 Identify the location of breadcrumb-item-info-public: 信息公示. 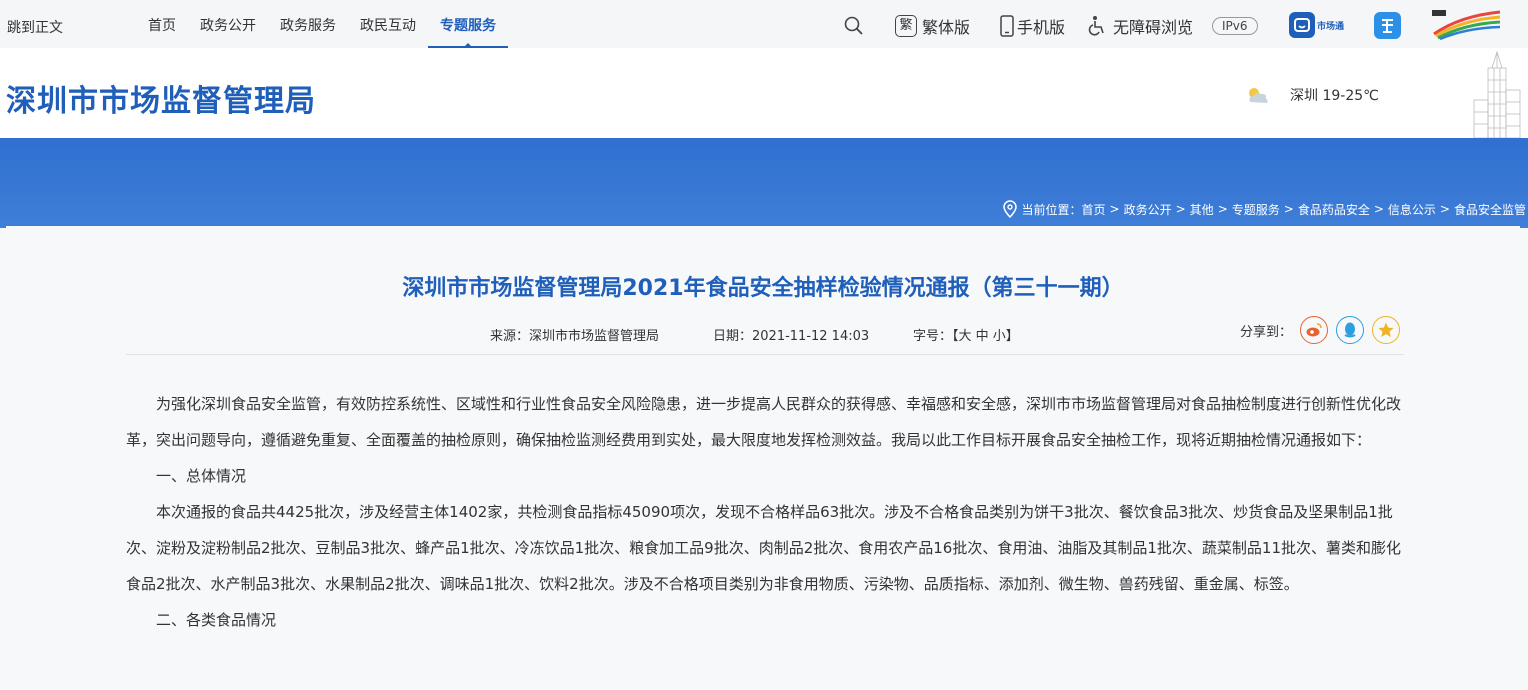
(1412, 209).